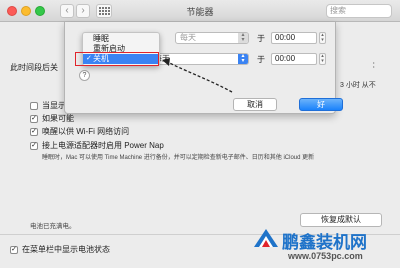 The image size is (400, 268). I want to click on checkbox, so click(34, 105).